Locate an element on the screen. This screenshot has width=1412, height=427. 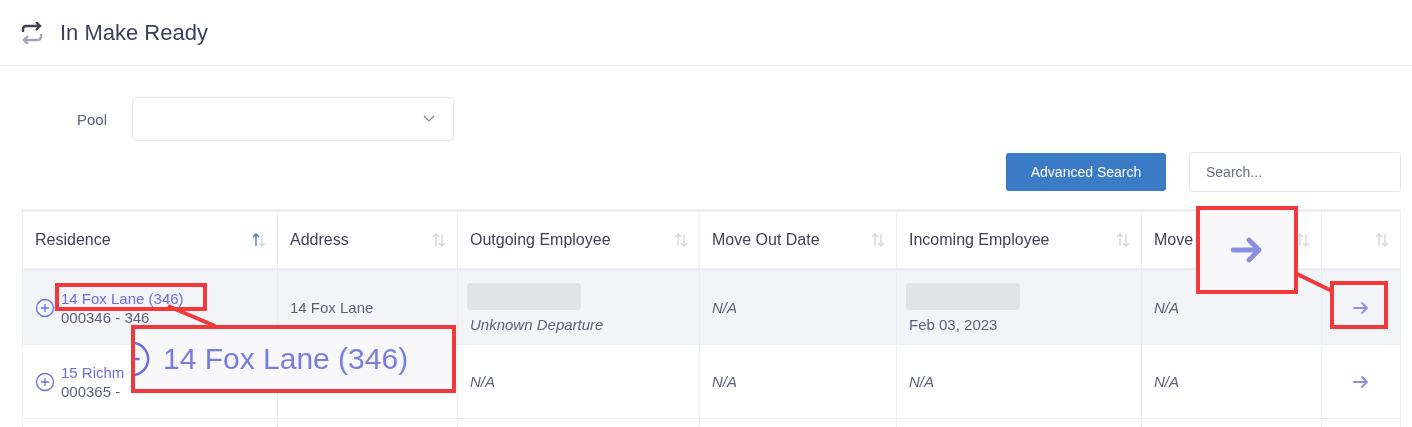
residence-link: 14 Fox Lane (346) is located at coordinates (122, 298).